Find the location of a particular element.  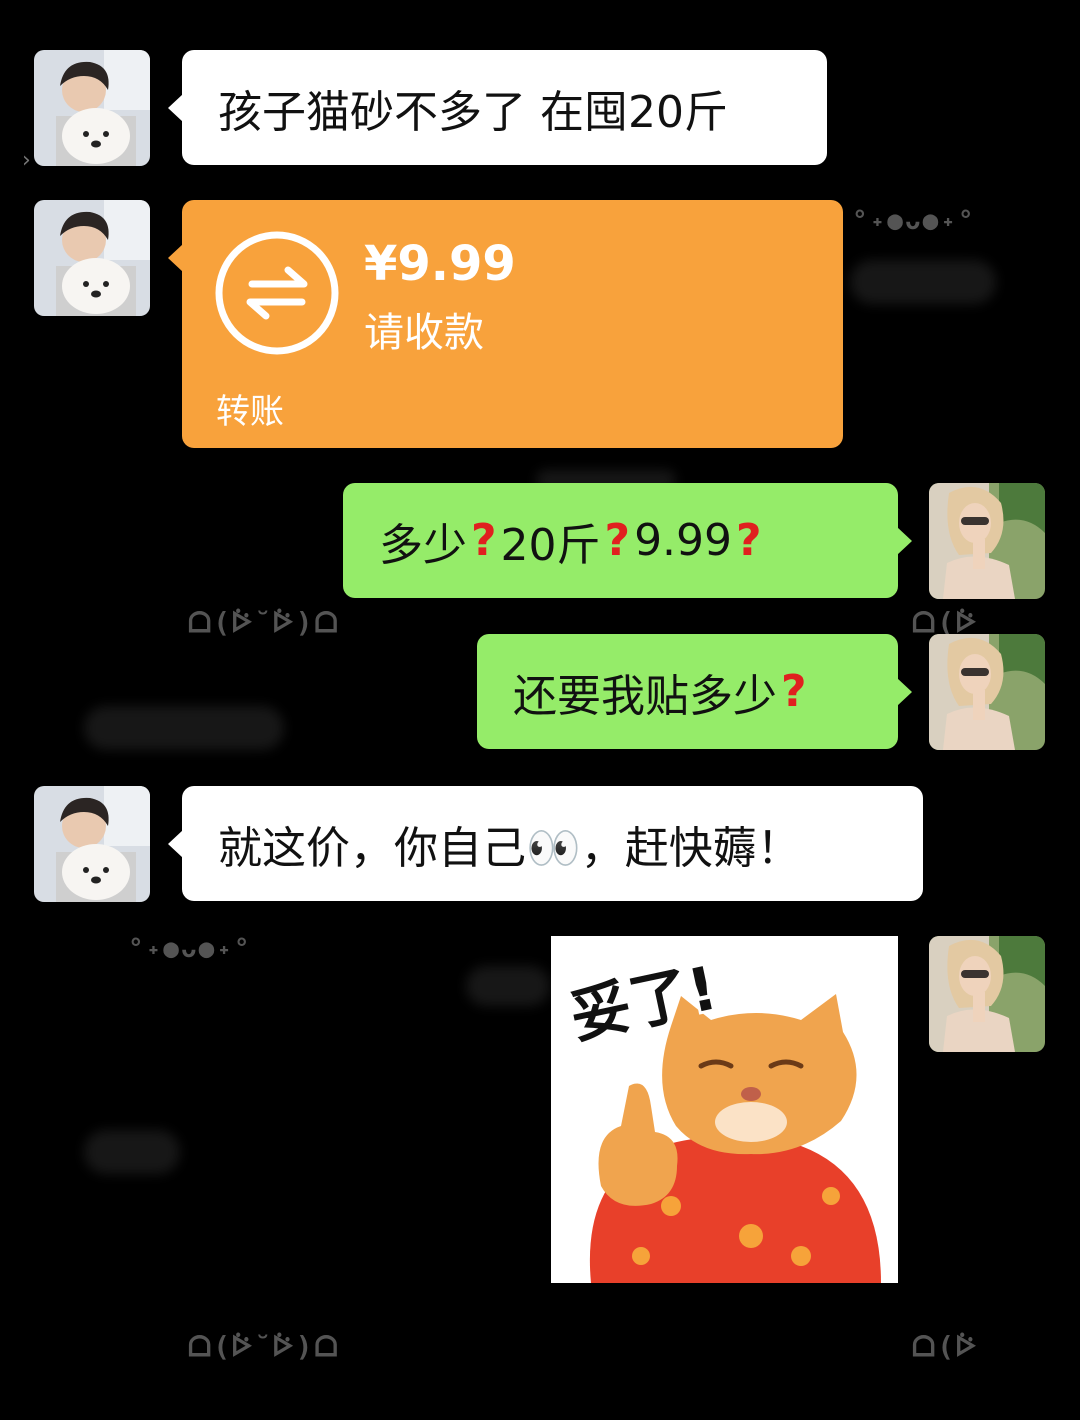

message-bubble-incoming: 就这价，你自己👀，赶快薅！ is located at coordinates (545, 843).